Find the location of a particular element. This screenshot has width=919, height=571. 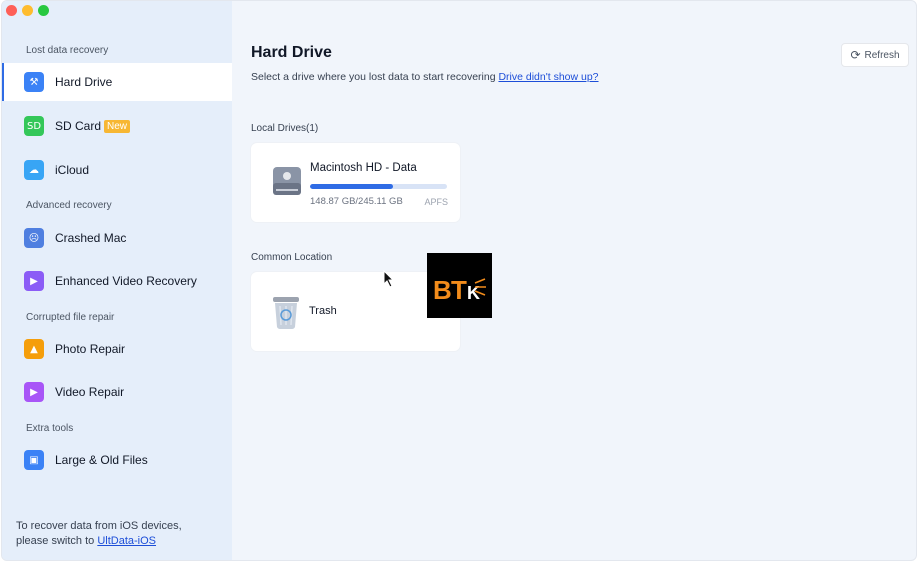

zoom-window-button is located at coordinates (43, 10).